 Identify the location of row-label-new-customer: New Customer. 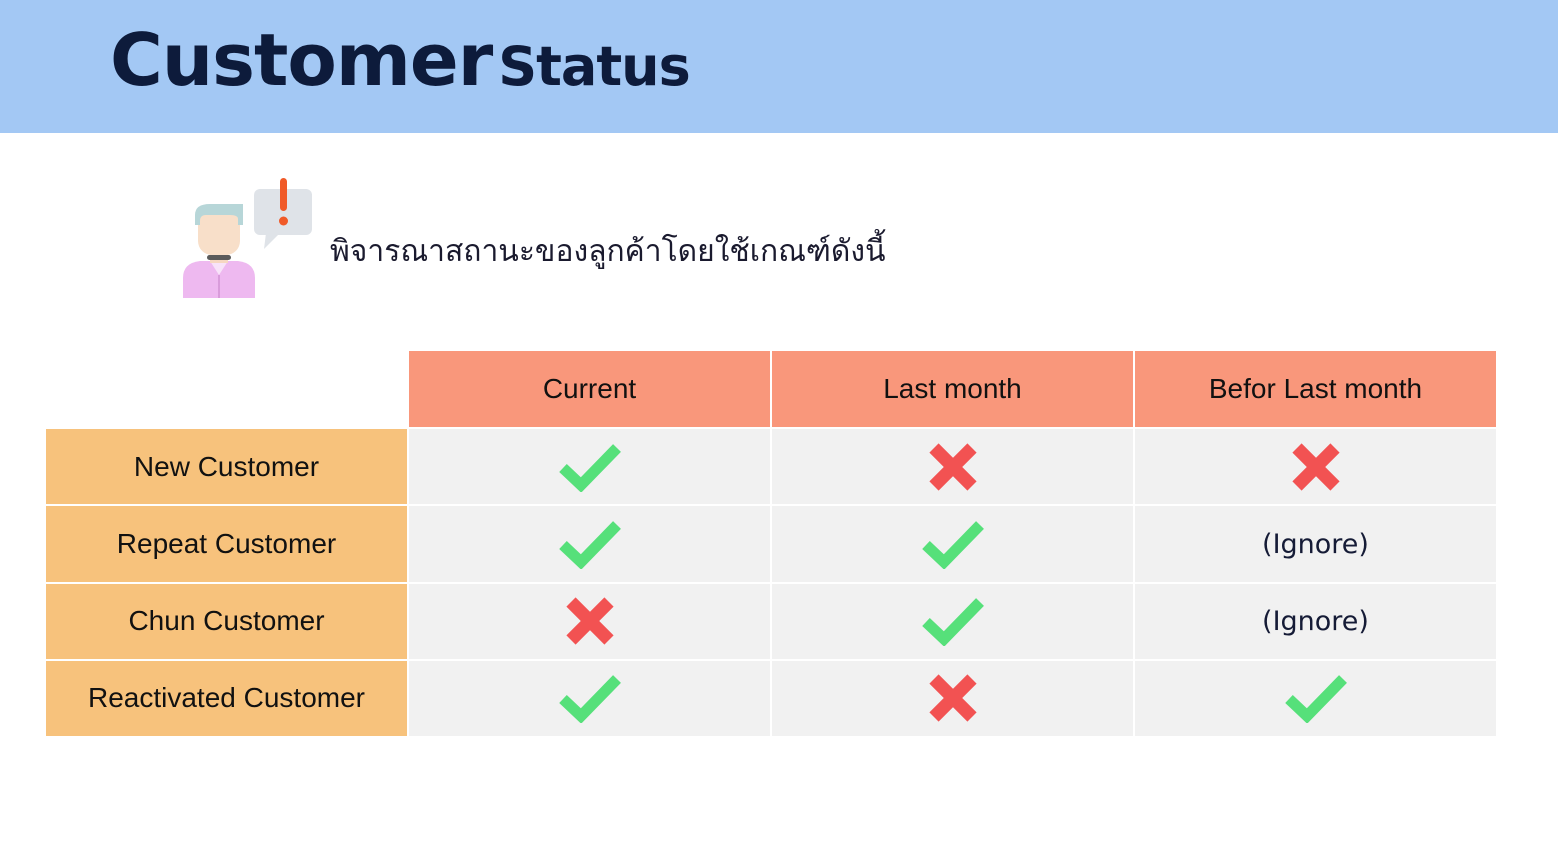
(226, 467).